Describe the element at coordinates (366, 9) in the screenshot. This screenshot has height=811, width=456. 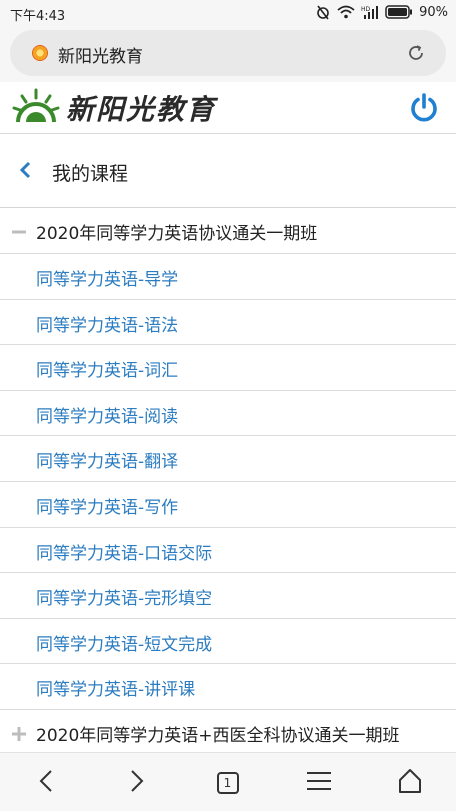
I see `signal-hd-label: HD` at that location.